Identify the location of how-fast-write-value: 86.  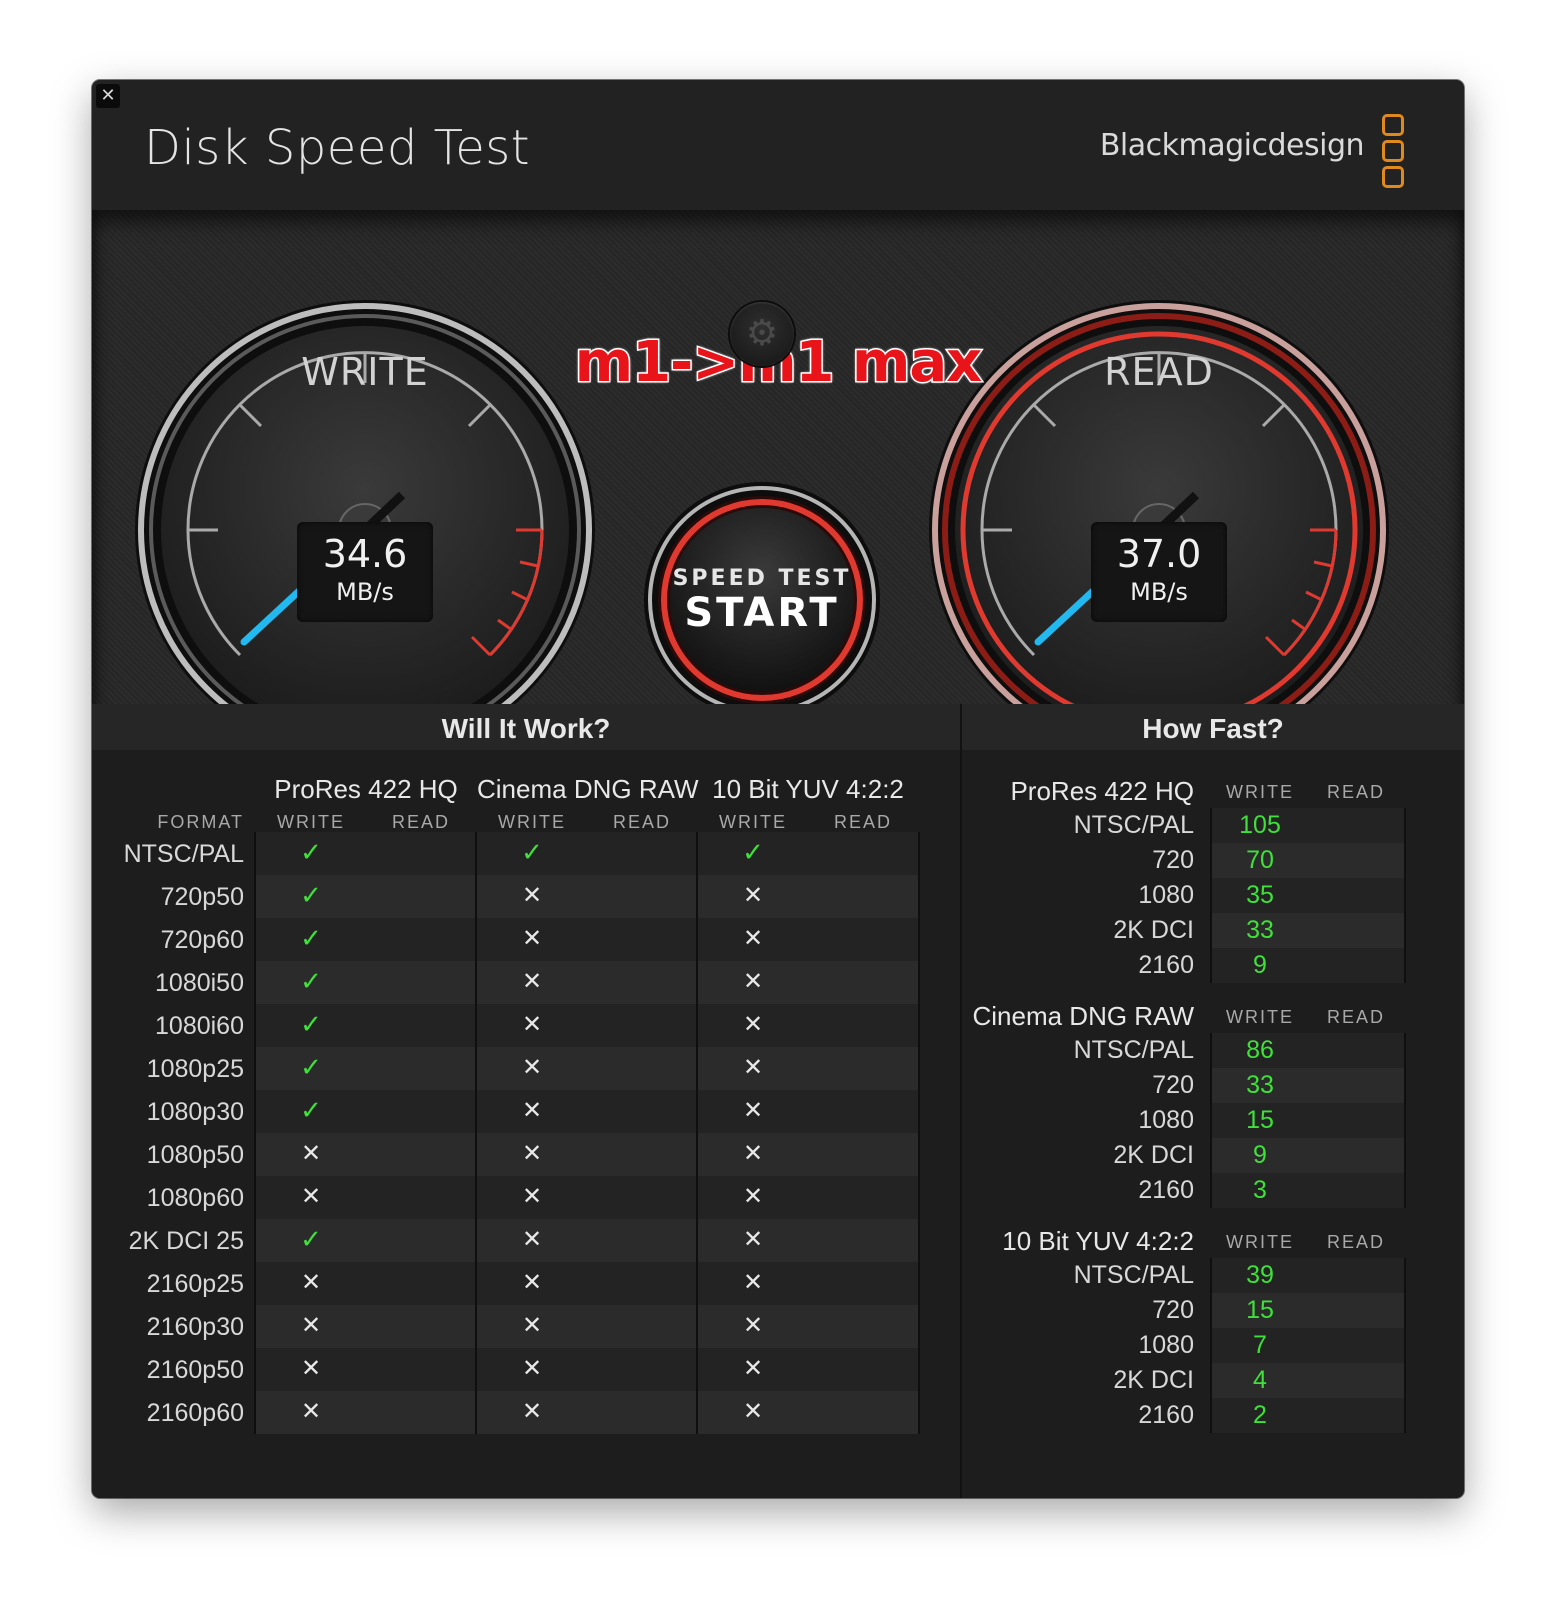
(1260, 1050).